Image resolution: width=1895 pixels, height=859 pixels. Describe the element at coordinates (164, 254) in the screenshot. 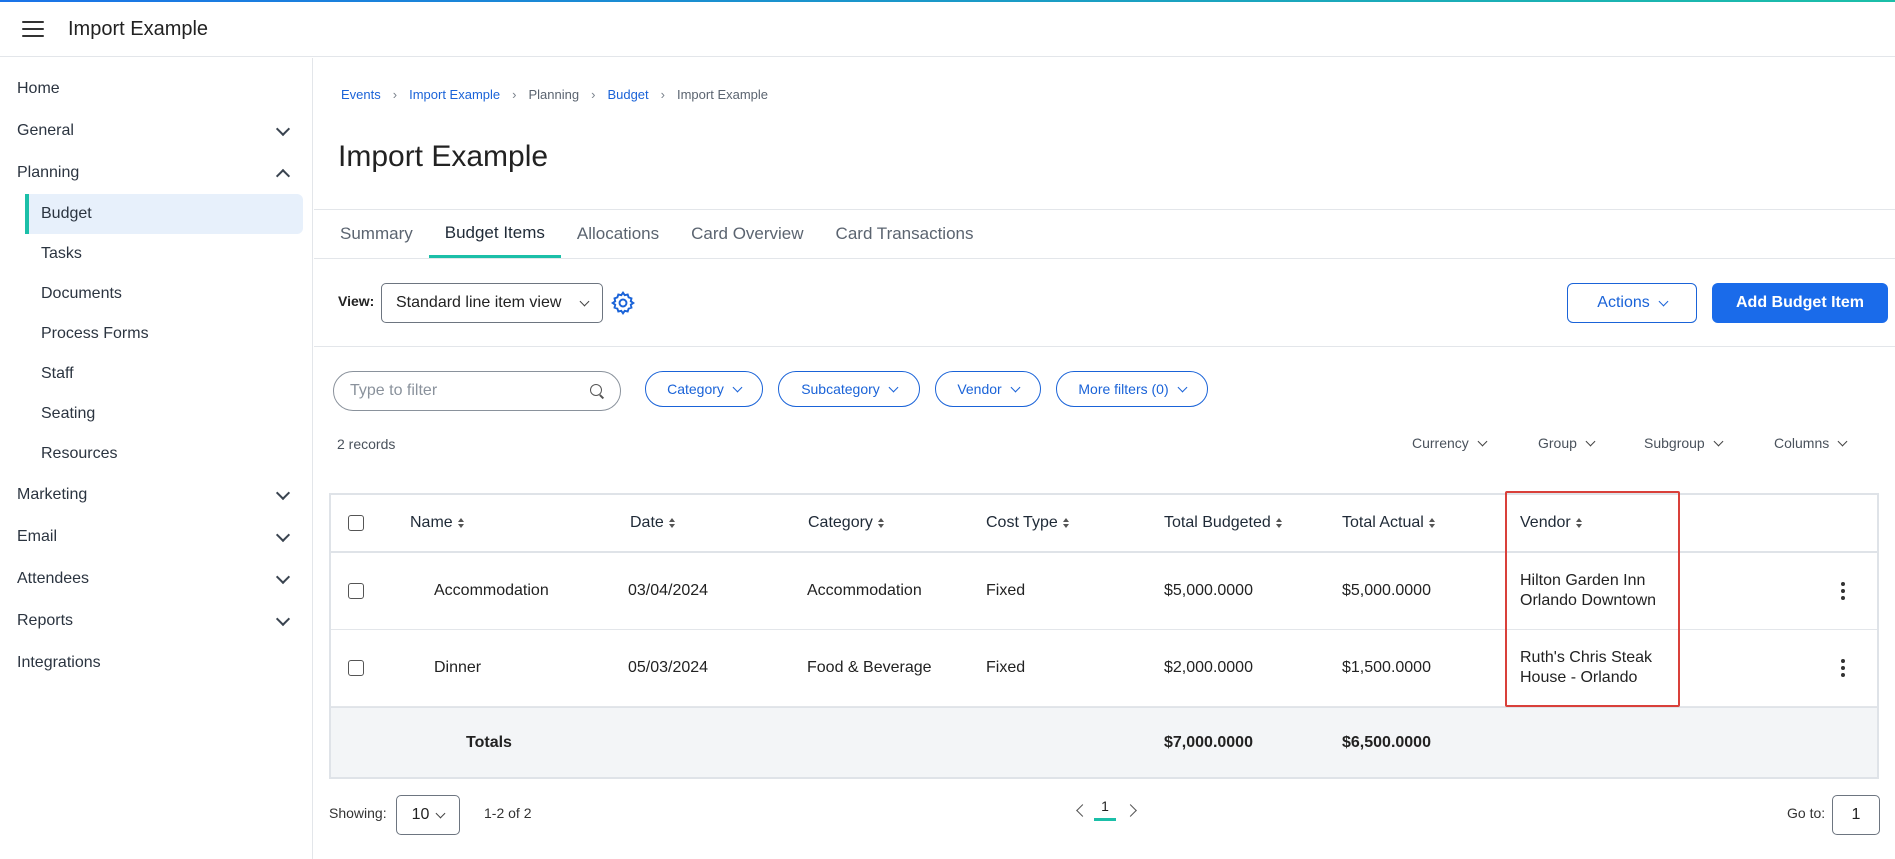

I see `sidebar-item-tasks: Tasks` at that location.